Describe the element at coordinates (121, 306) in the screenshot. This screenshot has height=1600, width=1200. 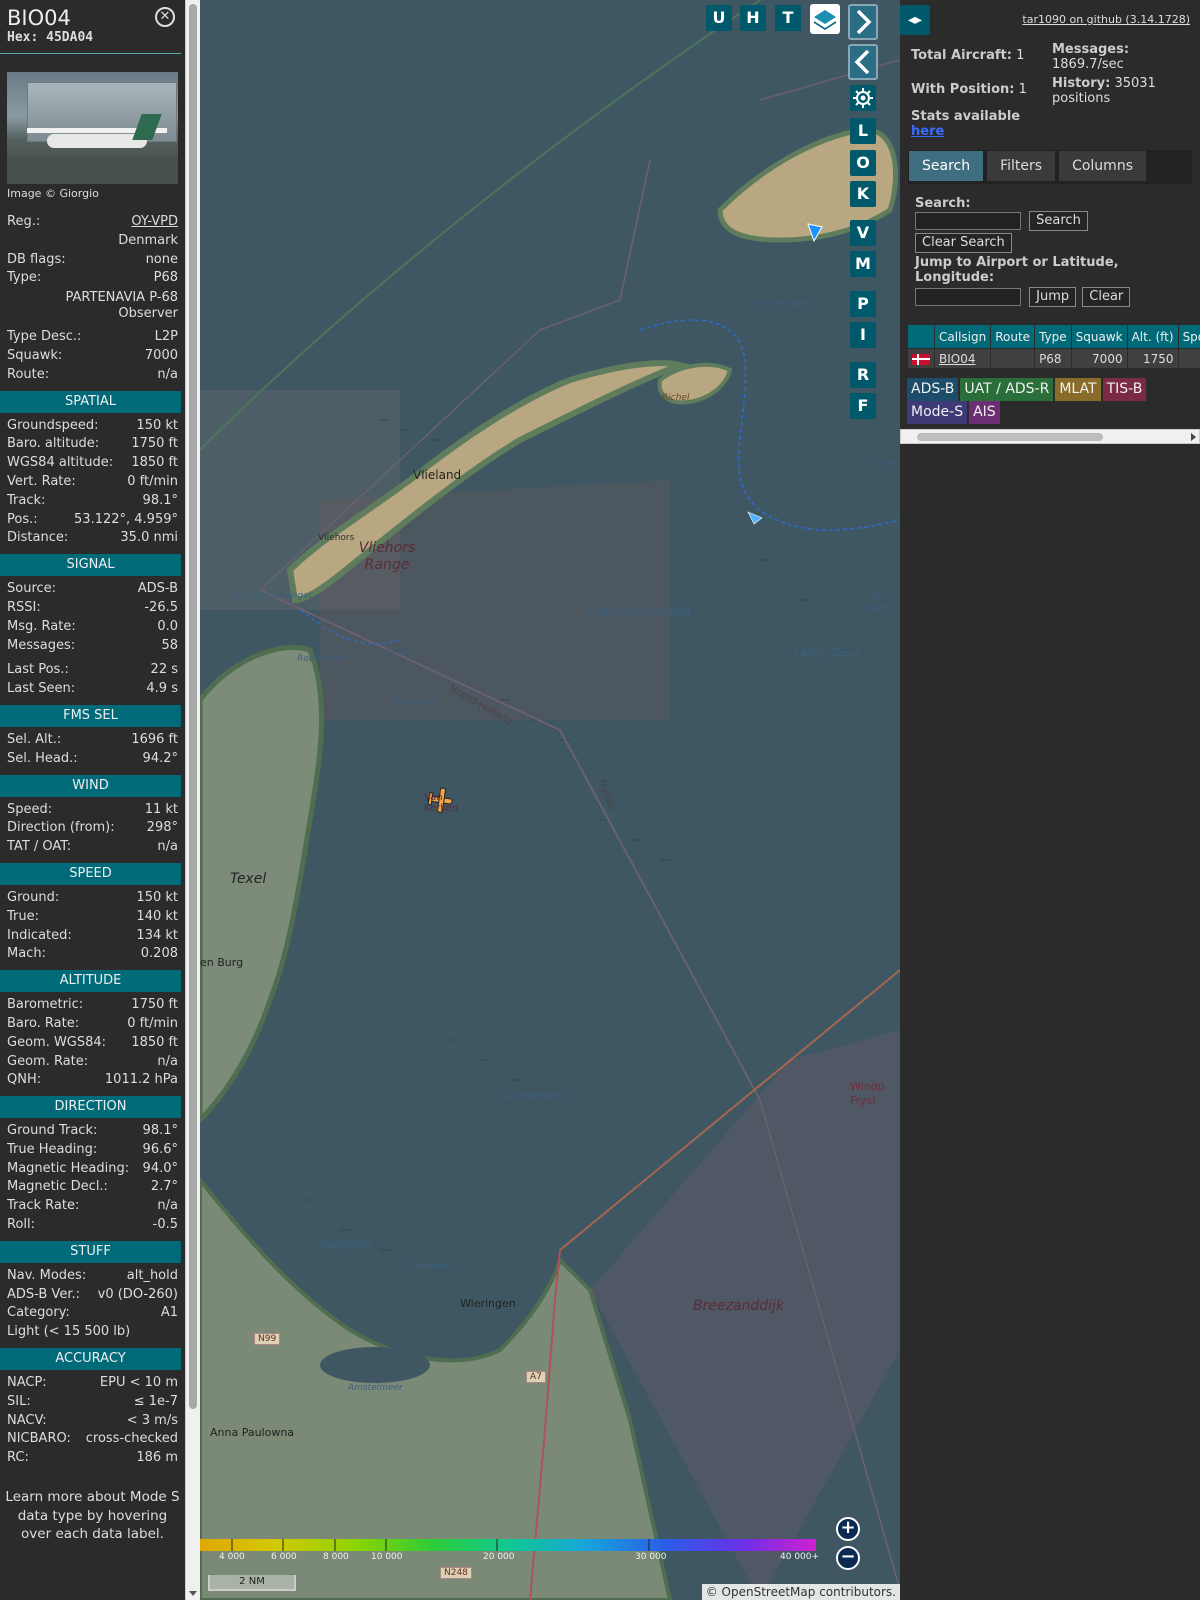
I see `type-full: PARTENAVIA P-68 Observer` at that location.